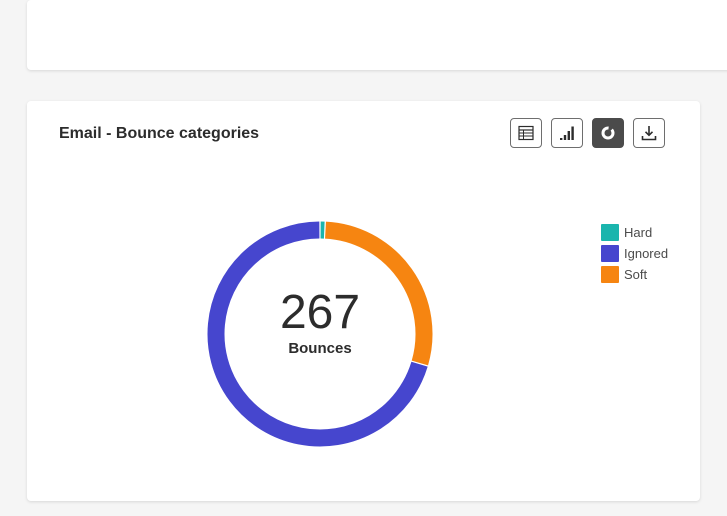  Describe the element at coordinates (638, 232) in the screenshot. I see `legend-label: Hard` at that location.